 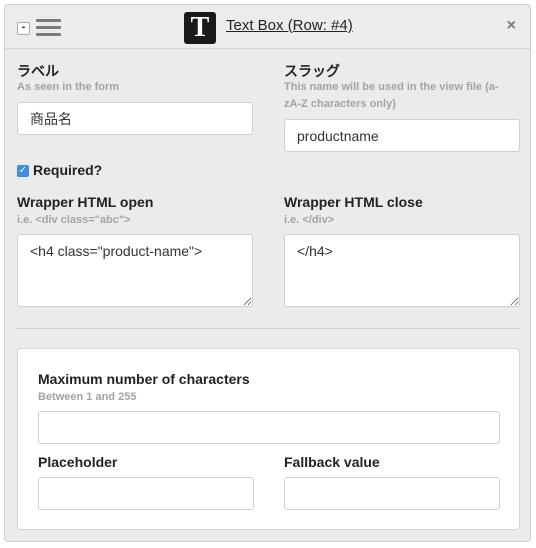 I want to click on fallback-title: Fallback value, so click(x=332, y=462).